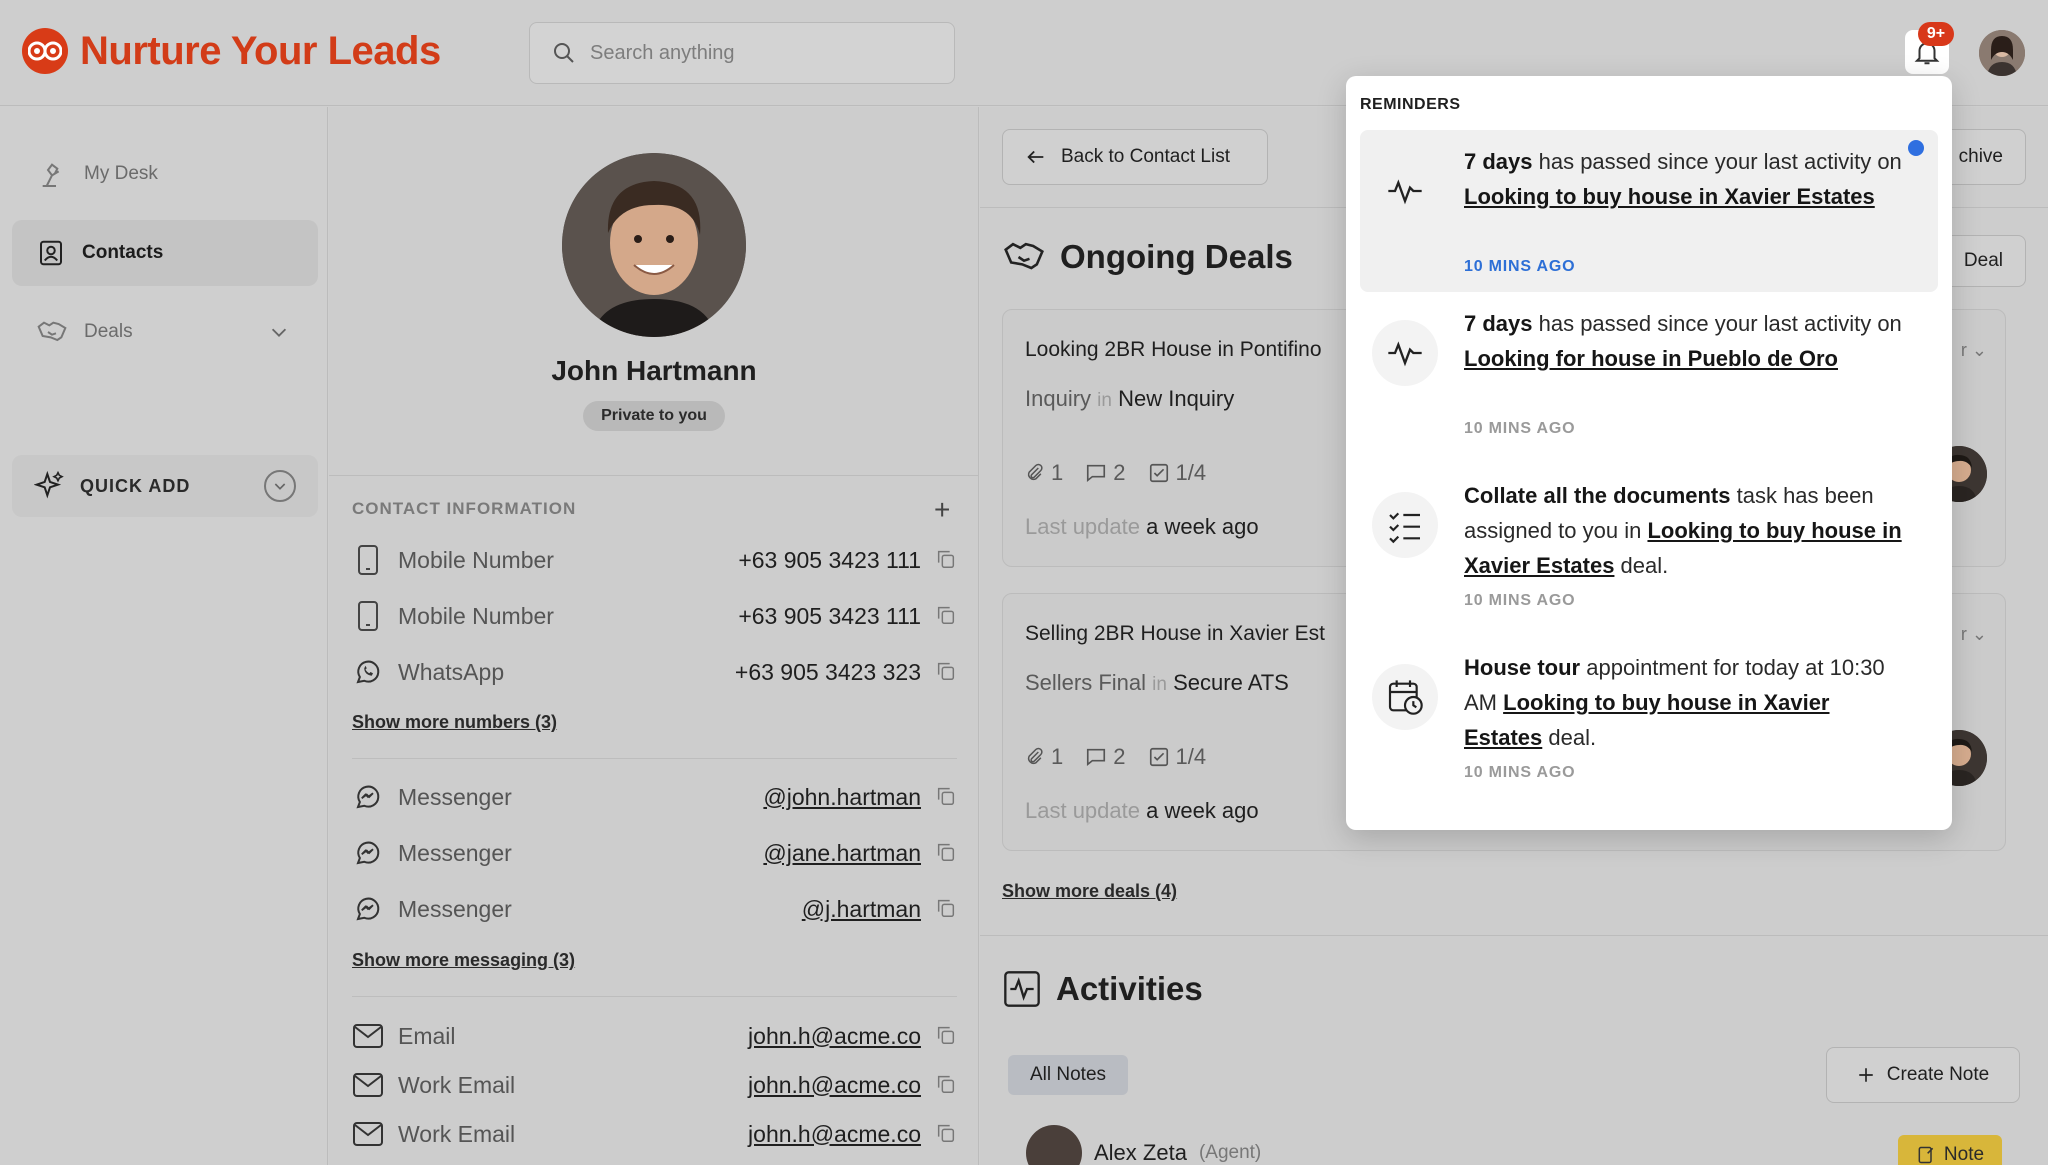  I want to click on user-avatar, so click(2002, 53).